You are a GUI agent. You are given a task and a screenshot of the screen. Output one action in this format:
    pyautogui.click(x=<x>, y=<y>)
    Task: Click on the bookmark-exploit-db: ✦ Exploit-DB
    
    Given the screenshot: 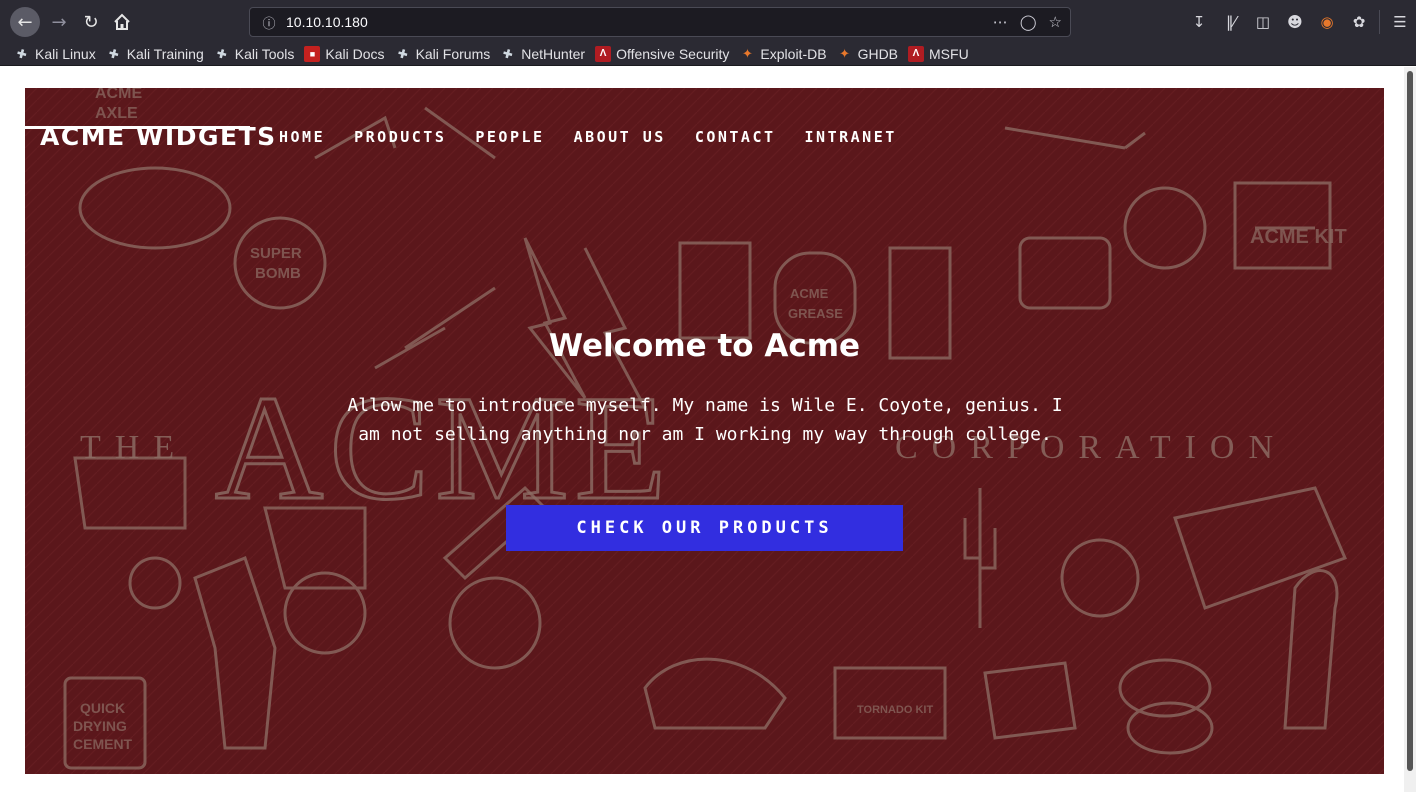 What is the action you would take?
    pyautogui.click(x=783, y=53)
    